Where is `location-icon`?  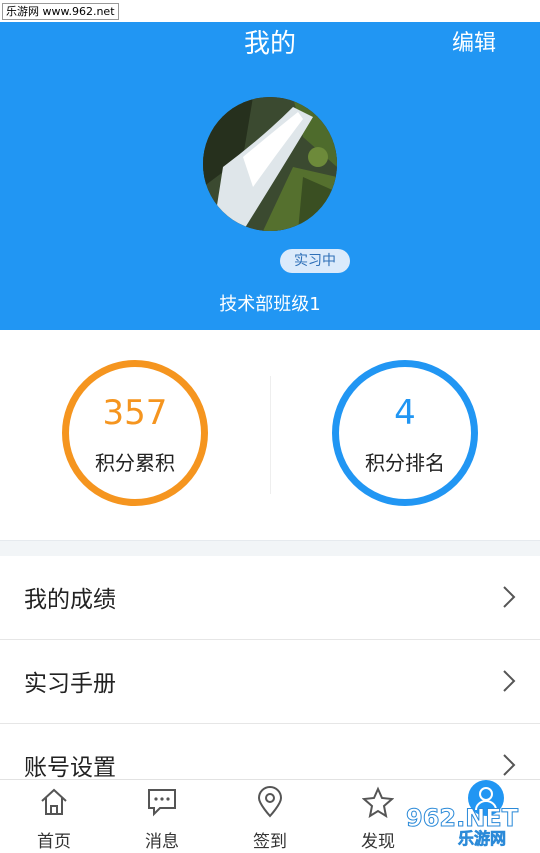
location-icon is located at coordinates (270, 802).